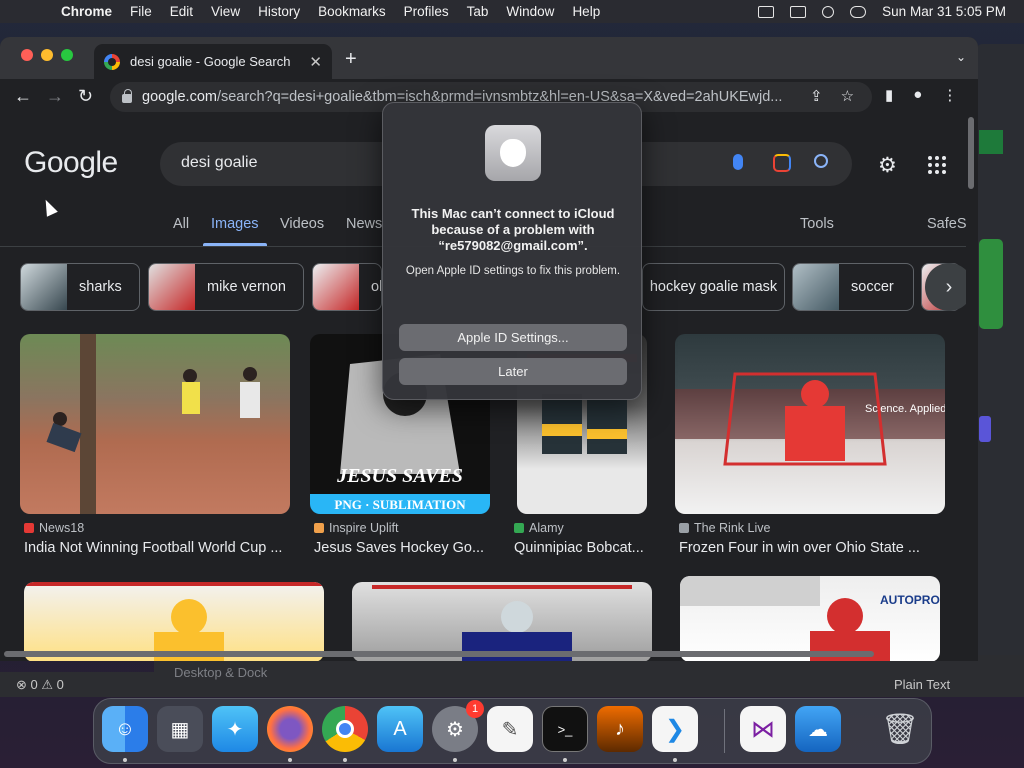 The image size is (1024, 768). What do you see at coordinates (546, 528) in the screenshot?
I see `source-name: Alamy` at bounding box center [546, 528].